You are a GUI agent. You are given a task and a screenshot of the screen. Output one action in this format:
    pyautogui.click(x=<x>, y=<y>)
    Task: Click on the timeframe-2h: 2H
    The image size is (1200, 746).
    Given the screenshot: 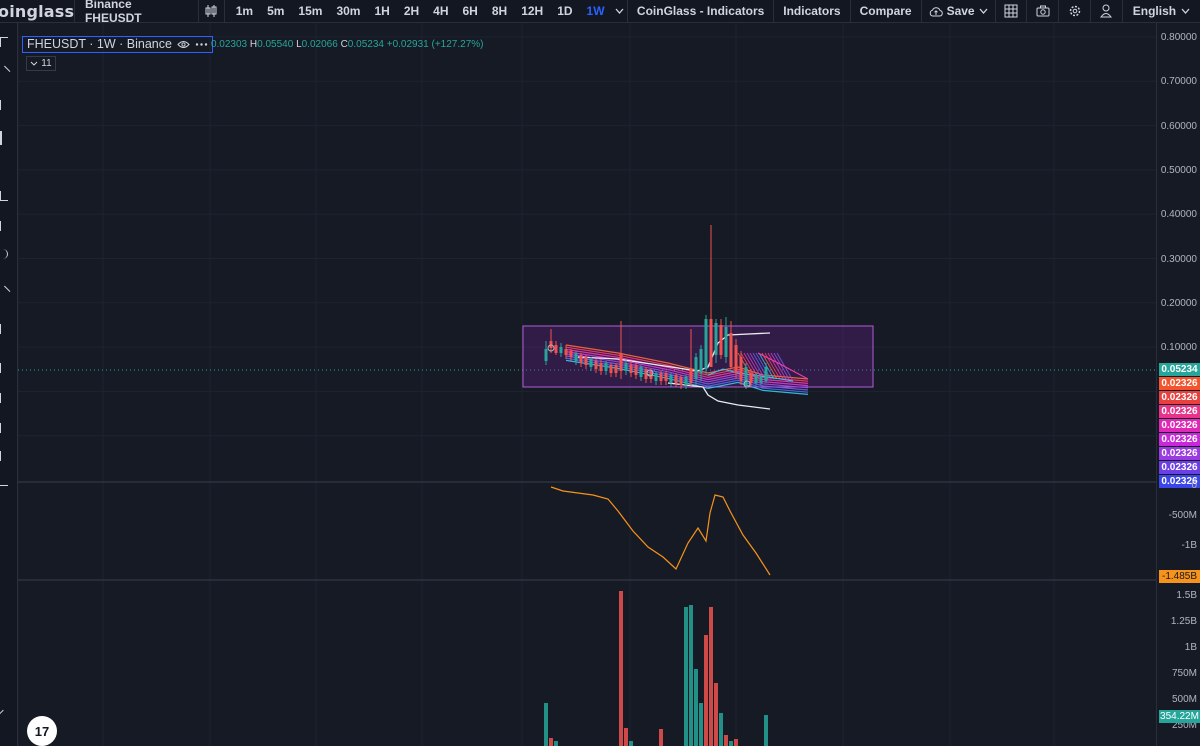 What is the action you would take?
    pyautogui.click(x=411, y=11)
    